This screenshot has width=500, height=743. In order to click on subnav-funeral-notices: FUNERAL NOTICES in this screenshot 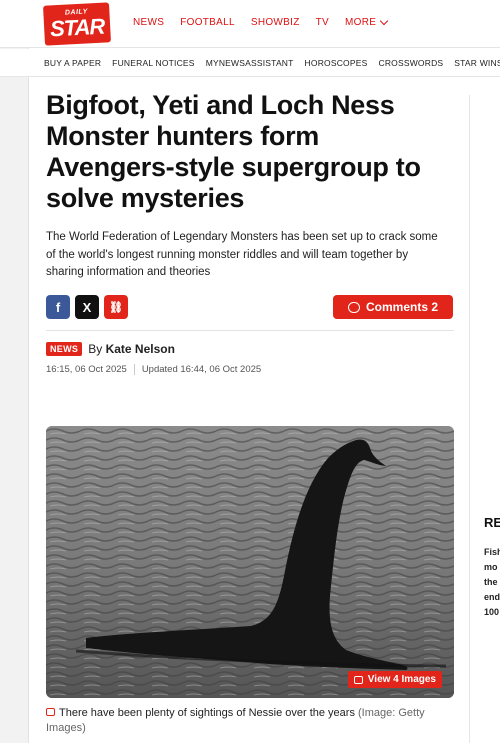, I will do `click(153, 63)`.